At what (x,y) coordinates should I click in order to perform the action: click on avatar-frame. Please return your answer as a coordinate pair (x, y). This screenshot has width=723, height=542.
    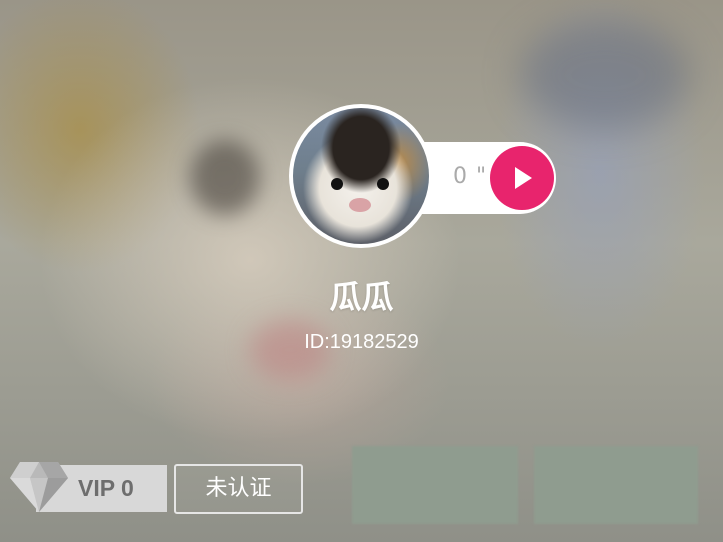
    Looking at the image, I should click on (361, 176).